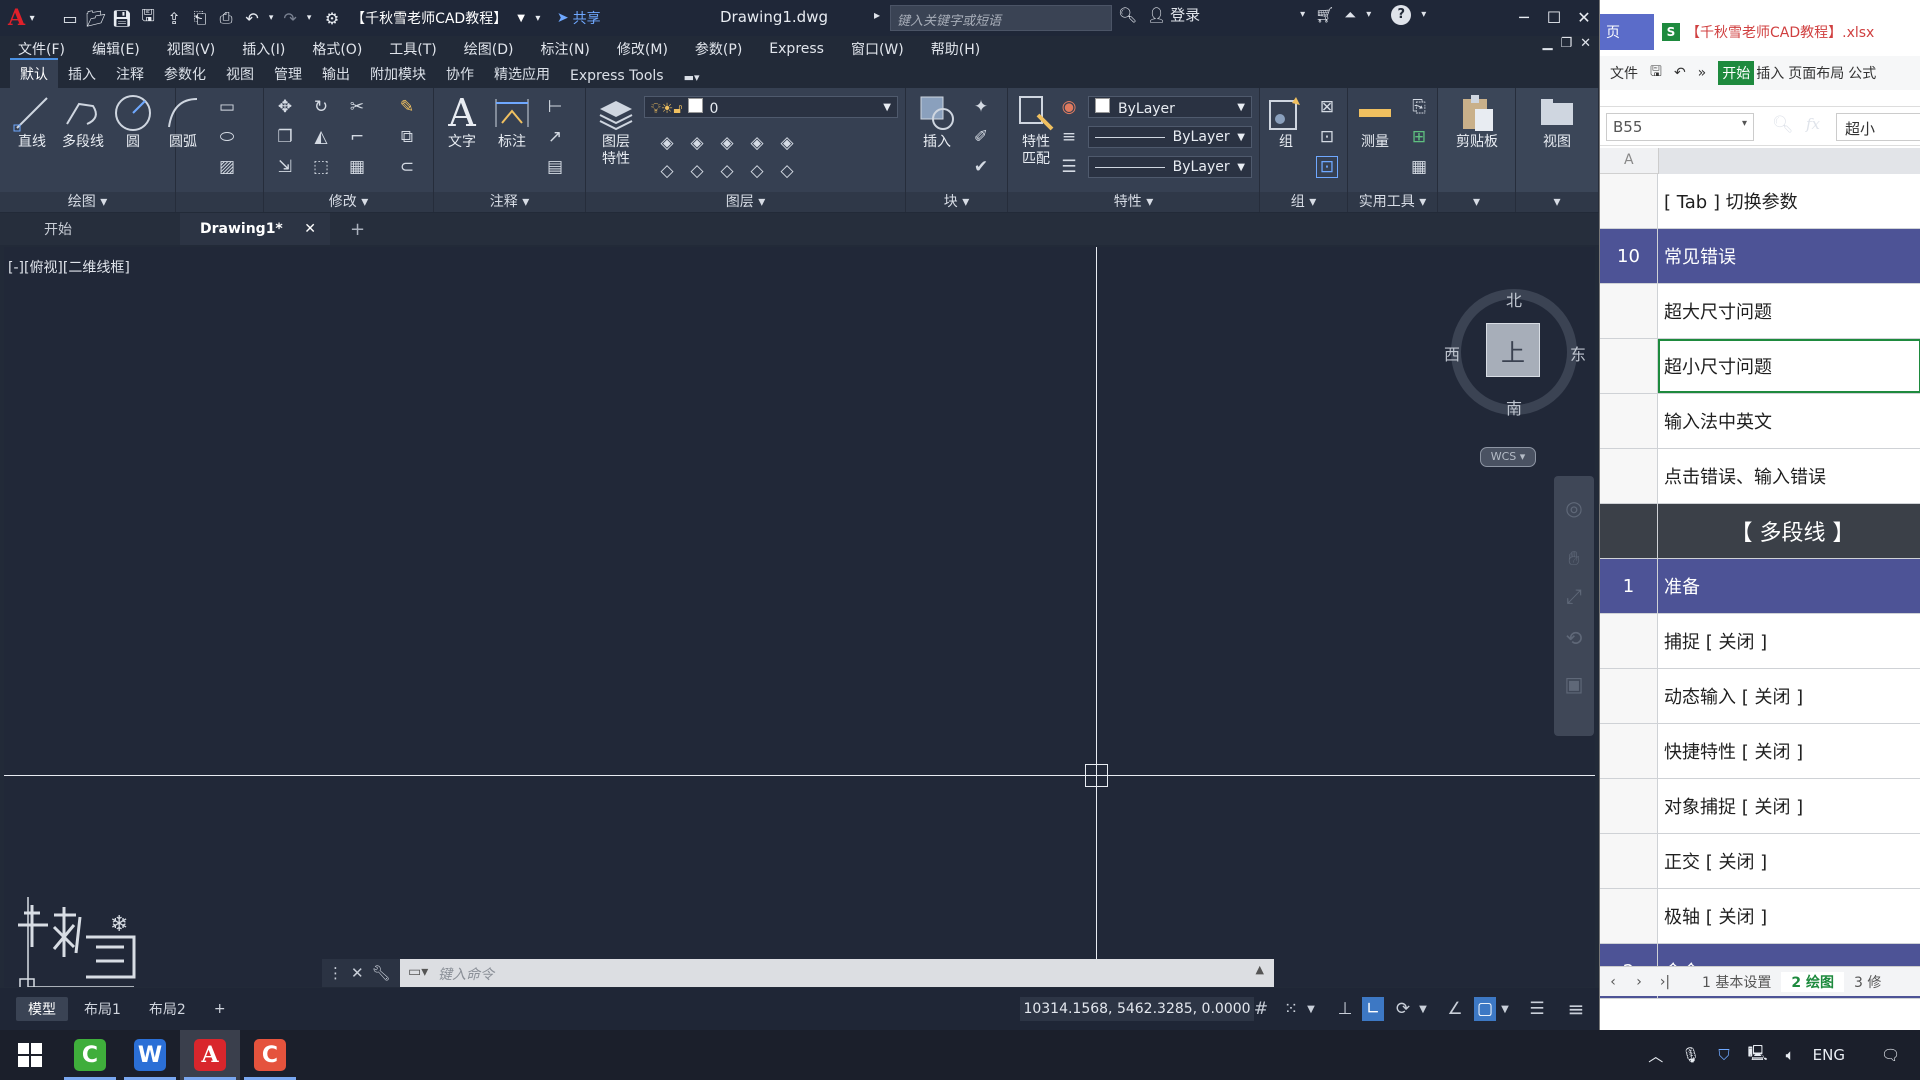 The image size is (1920, 1080). Describe the element at coordinates (309, 18) in the screenshot. I see `redo-dropdown-icon: ▾` at that location.